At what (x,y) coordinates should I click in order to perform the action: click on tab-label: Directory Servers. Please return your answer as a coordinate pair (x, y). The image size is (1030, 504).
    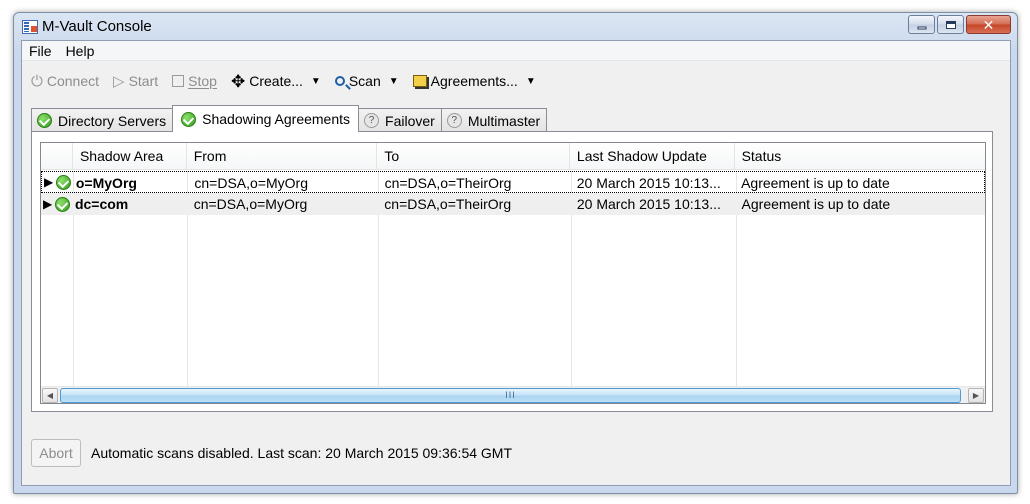
    Looking at the image, I should click on (112, 120).